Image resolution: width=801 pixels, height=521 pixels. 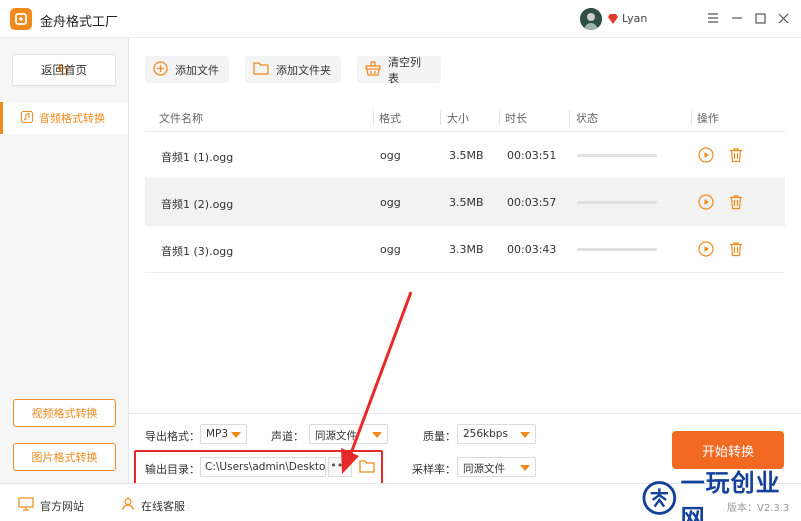 I want to click on app-logo-icon, so click(x=21, y=19).